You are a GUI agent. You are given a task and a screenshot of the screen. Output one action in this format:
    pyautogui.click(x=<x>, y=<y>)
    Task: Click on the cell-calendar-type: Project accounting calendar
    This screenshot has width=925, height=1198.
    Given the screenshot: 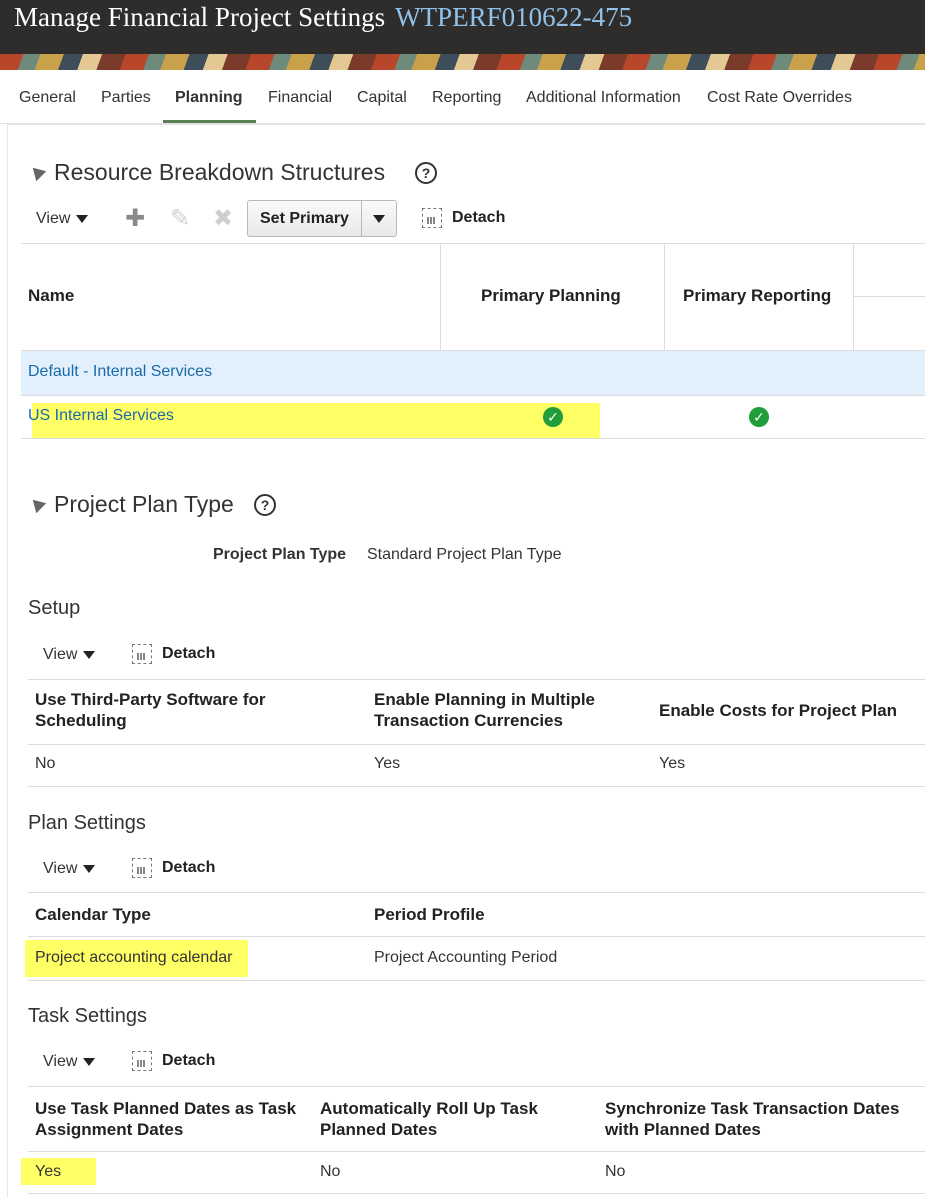 What is the action you would take?
    pyautogui.click(x=134, y=957)
    